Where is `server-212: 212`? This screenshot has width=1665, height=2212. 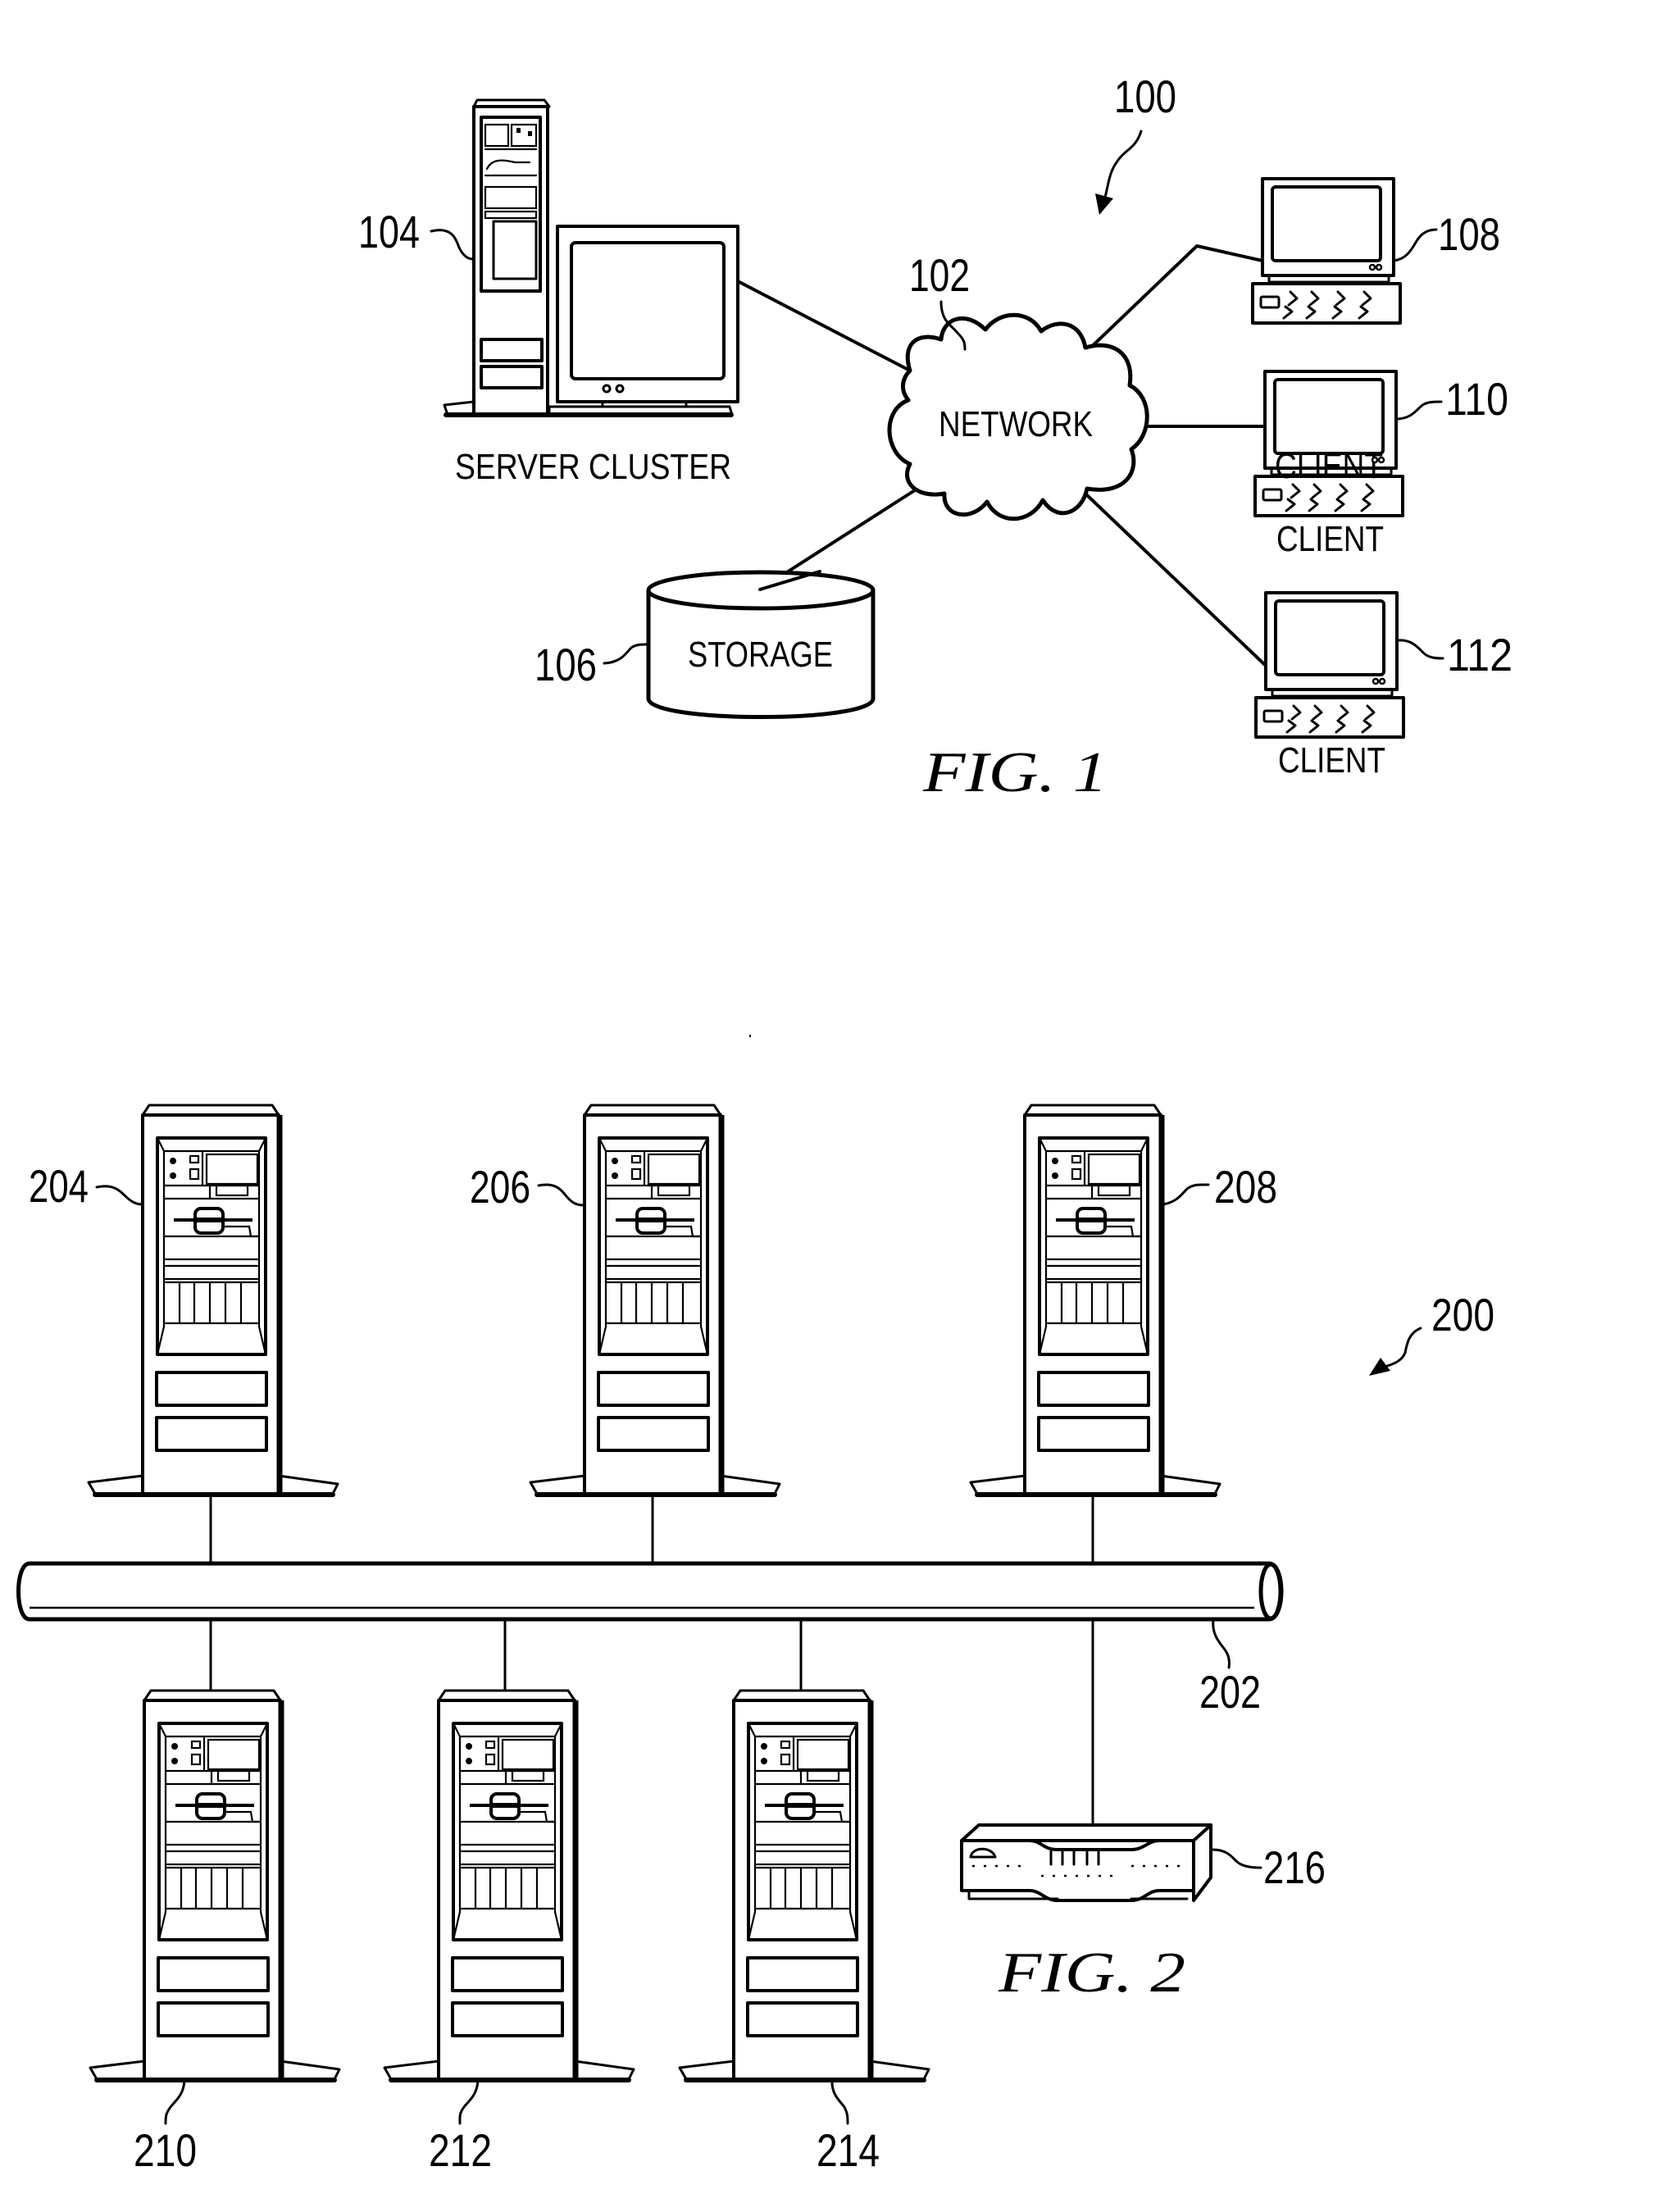
server-212: 212 is located at coordinates (509, 1933).